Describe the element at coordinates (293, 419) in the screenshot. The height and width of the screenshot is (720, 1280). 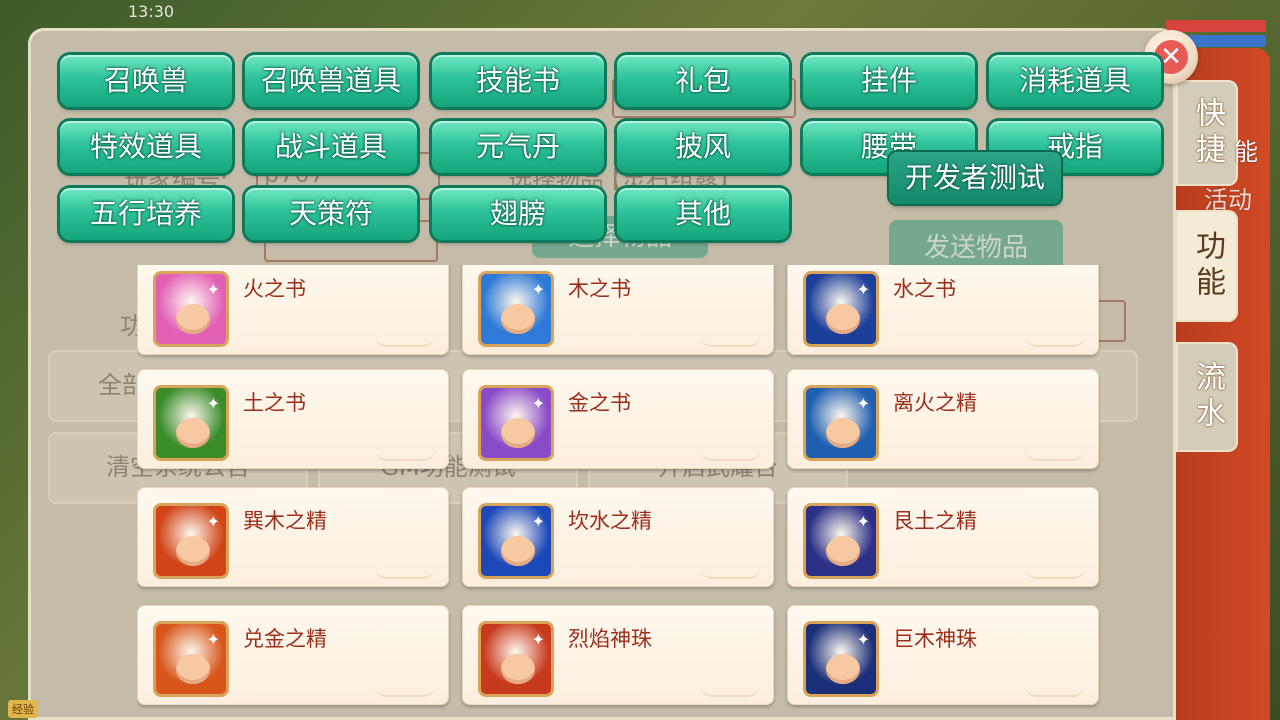
I see `item-card: ✦ 土之书` at that location.